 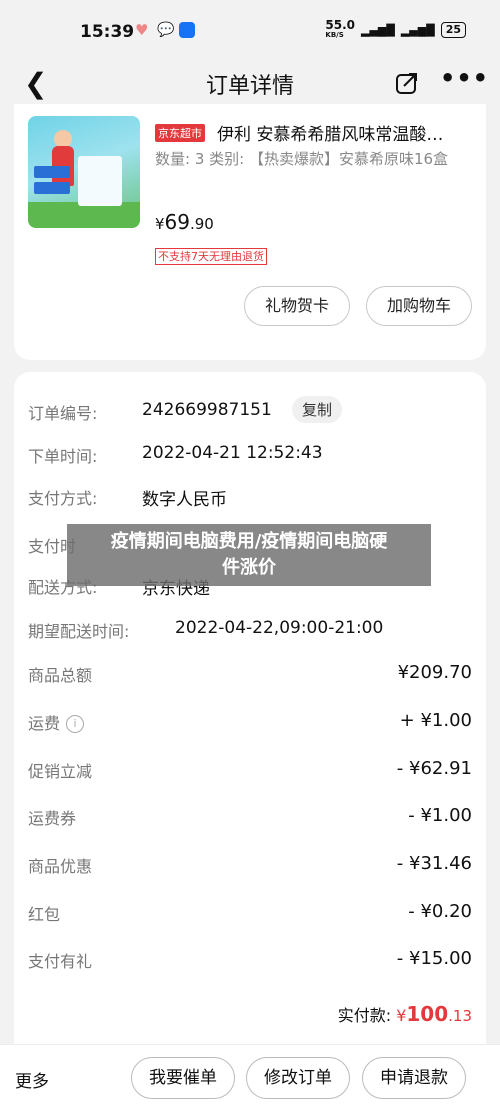 What do you see at coordinates (184, 500) in the screenshot?
I see `payment-method-value: 数字人民币` at bounding box center [184, 500].